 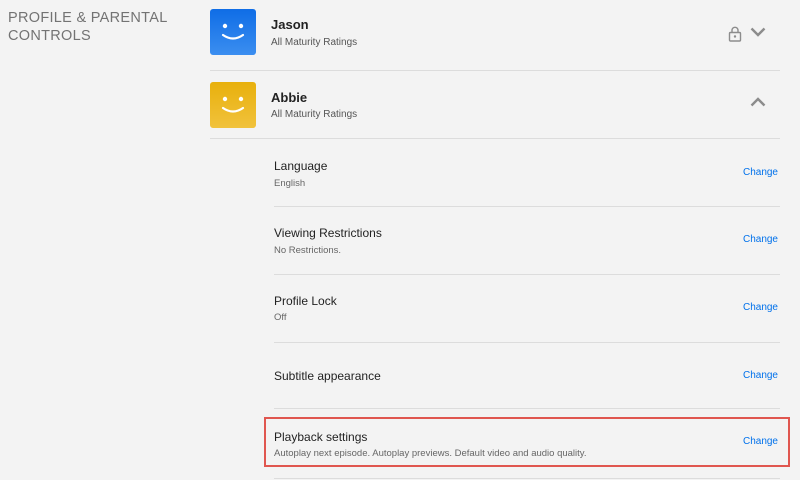 I want to click on setting-value: Off, so click(x=280, y=317).